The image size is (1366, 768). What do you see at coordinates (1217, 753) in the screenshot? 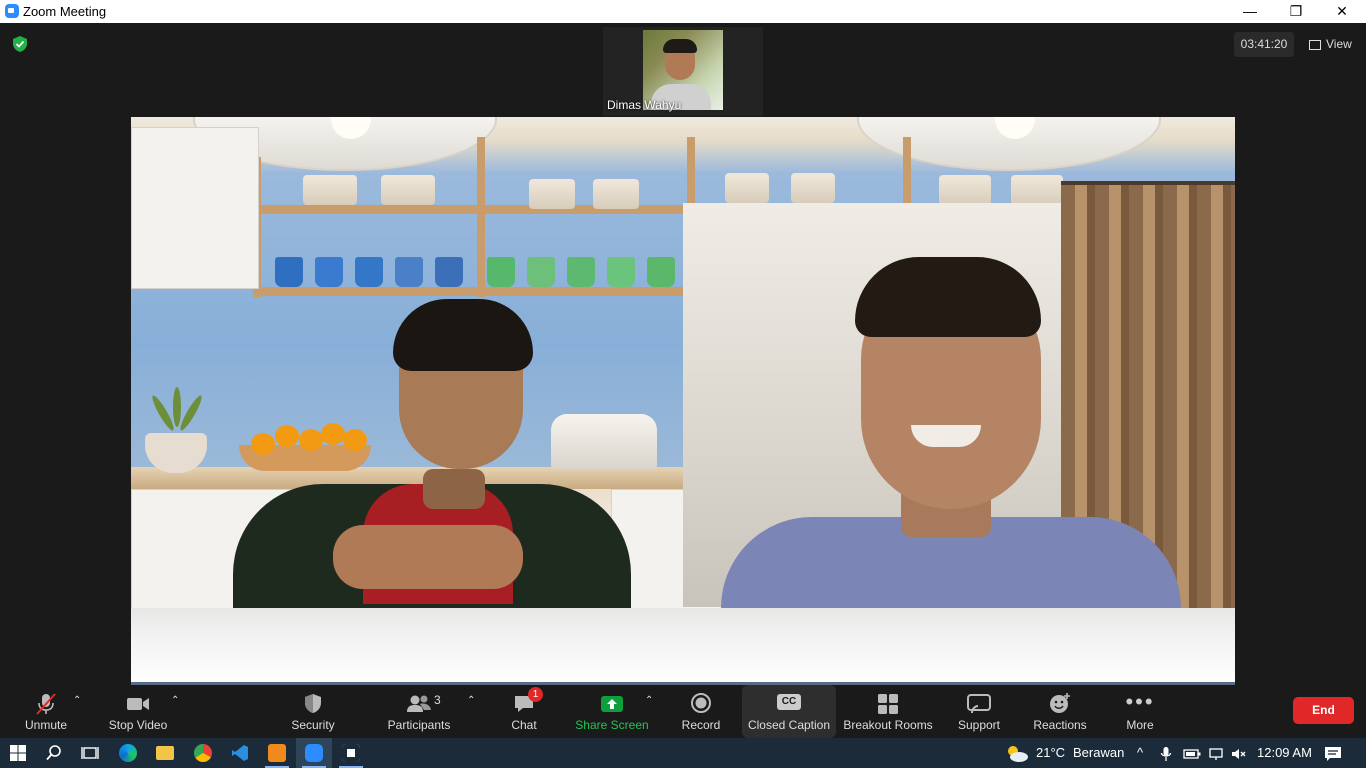
I see `network-icon` at bounding box center [1217, 753].